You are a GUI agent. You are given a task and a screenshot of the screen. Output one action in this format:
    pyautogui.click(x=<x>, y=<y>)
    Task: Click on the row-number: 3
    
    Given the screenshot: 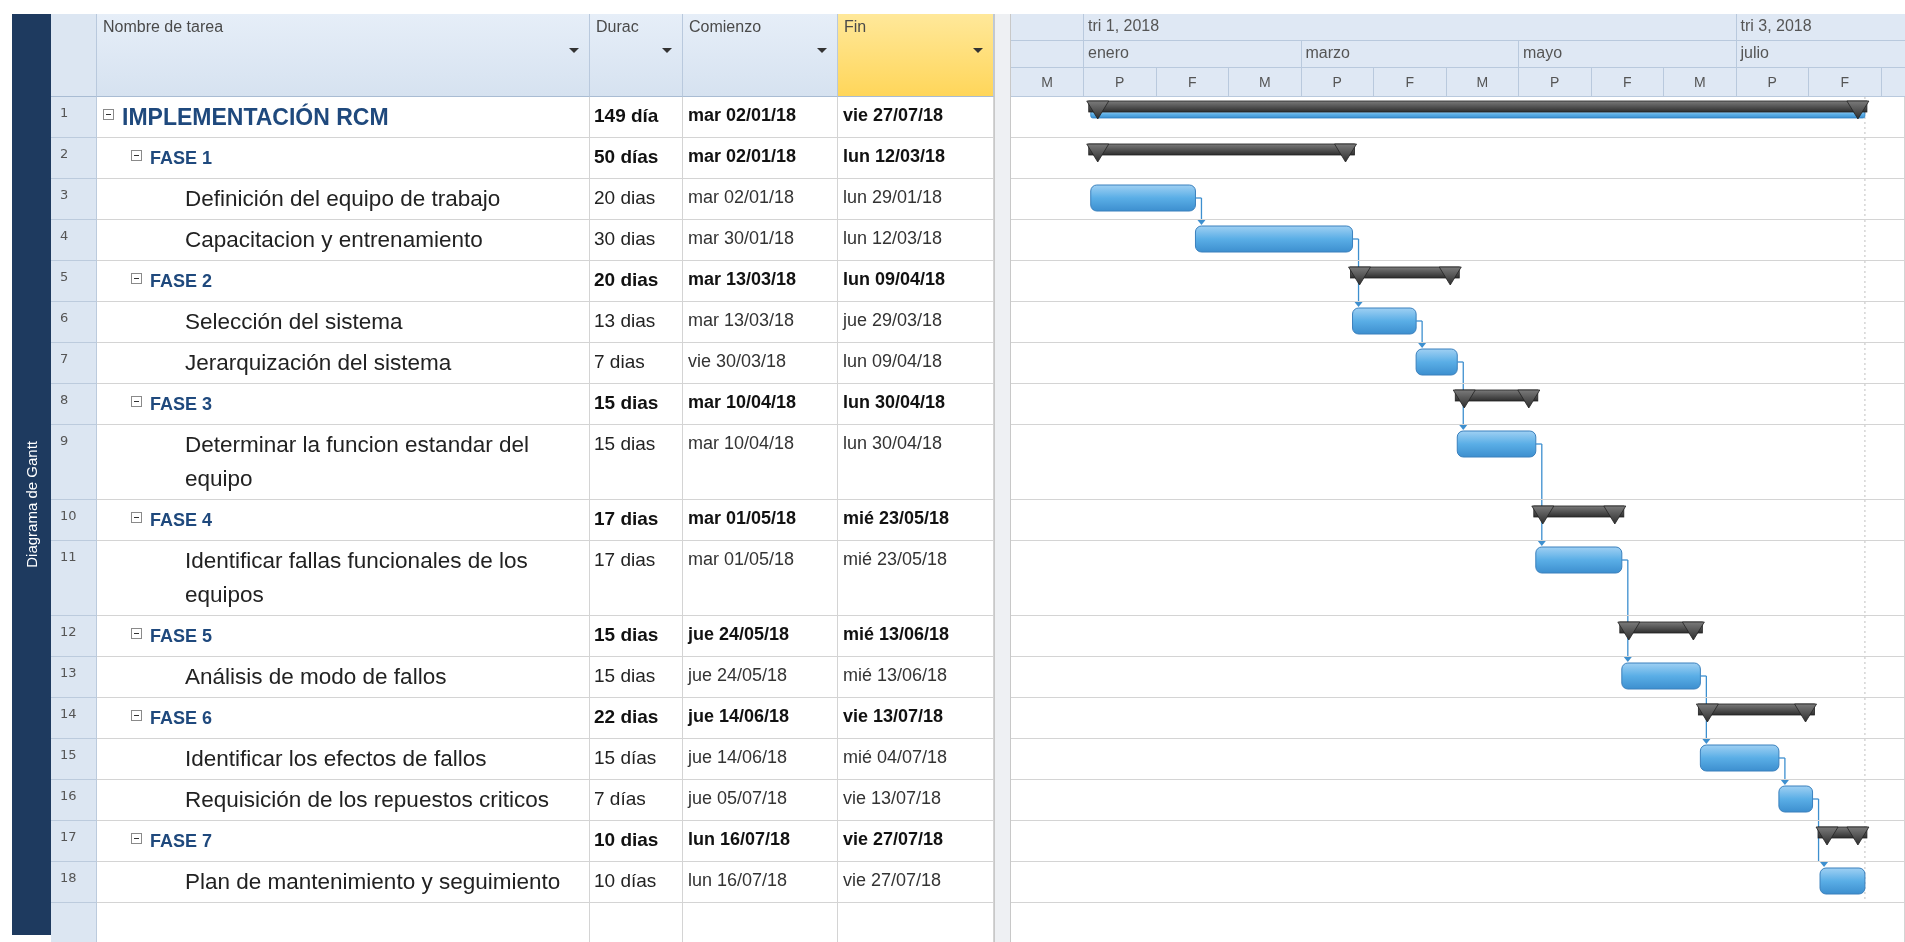 What is the action you would take?
    pyautogui.click(x=74, y=199)
    